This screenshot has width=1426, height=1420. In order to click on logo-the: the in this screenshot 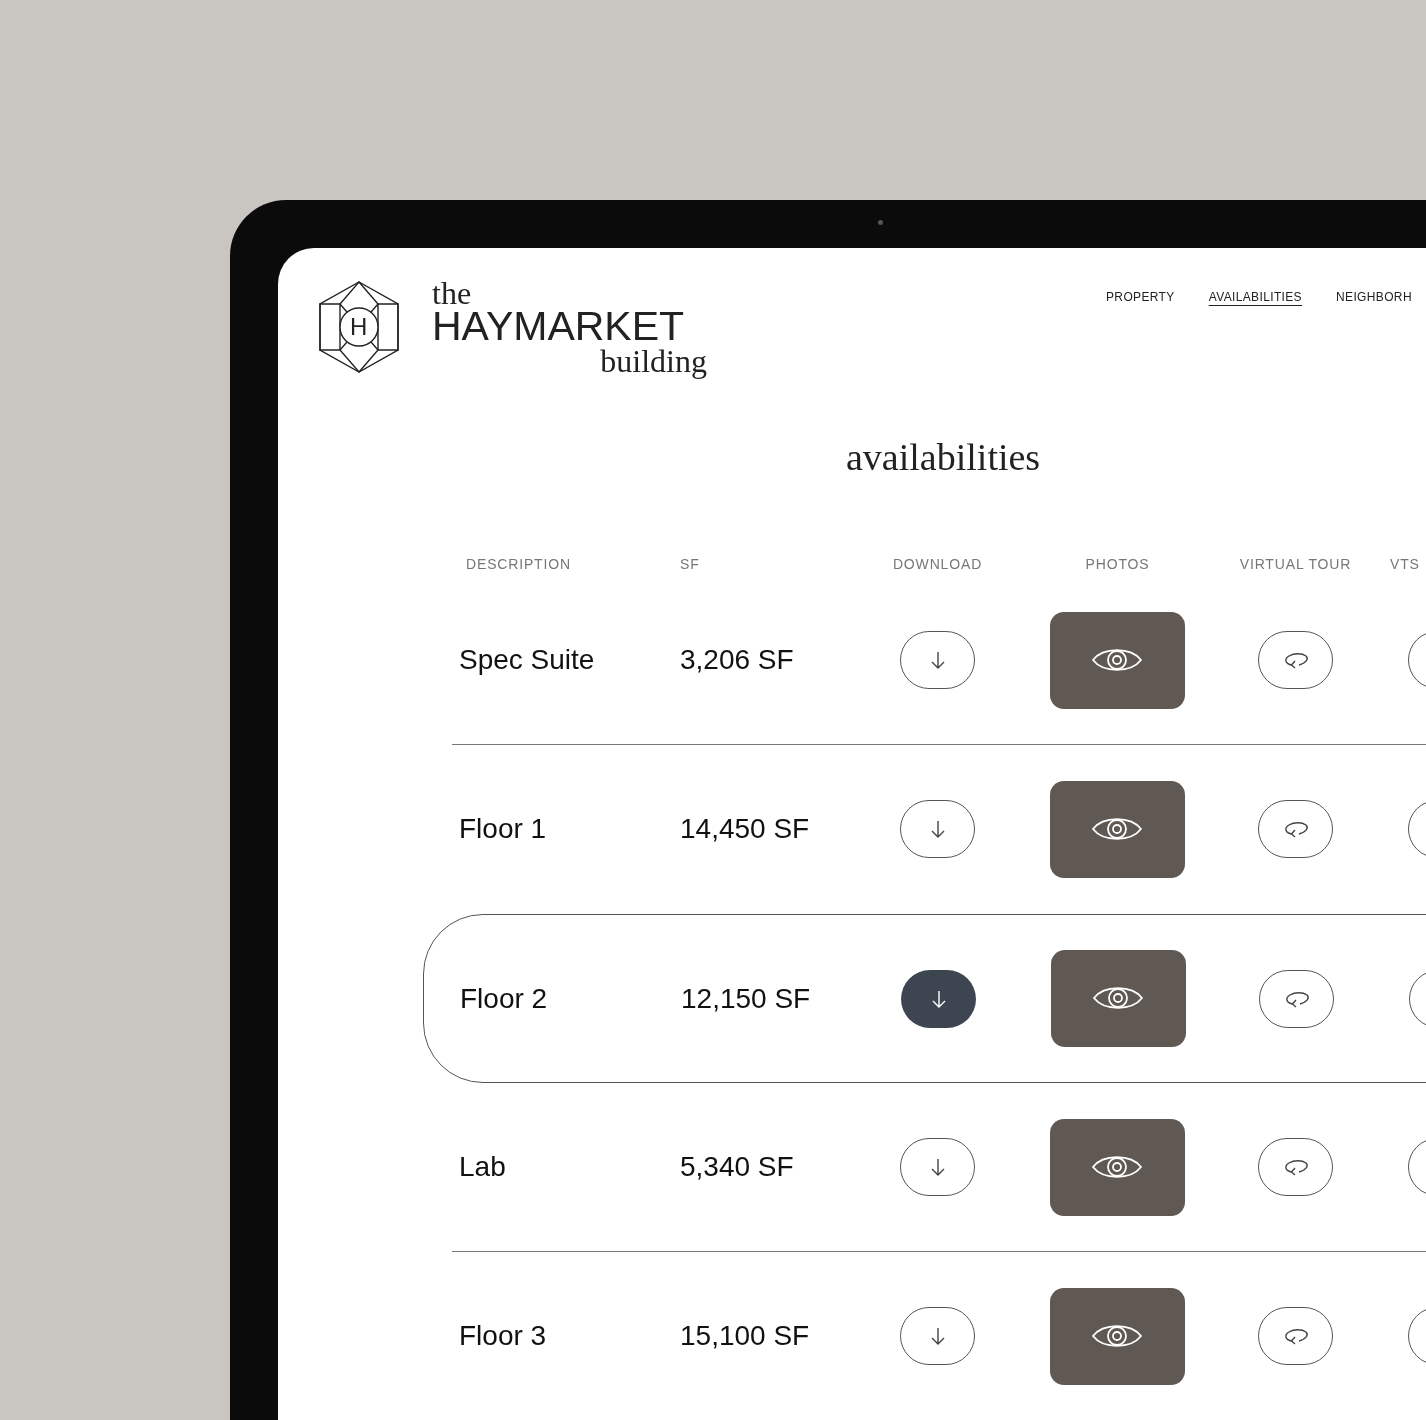, I will do `click(452, 293)`.